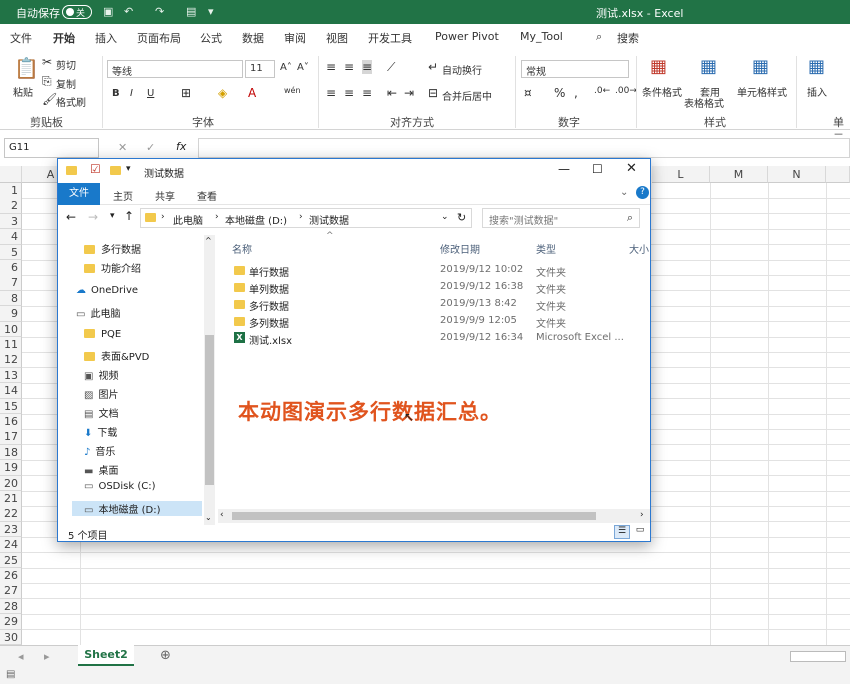  What do you see at coordinates (128, 11) in the screenshot?
I see `undo-icon: ↶` at bounding box center [128, 11].